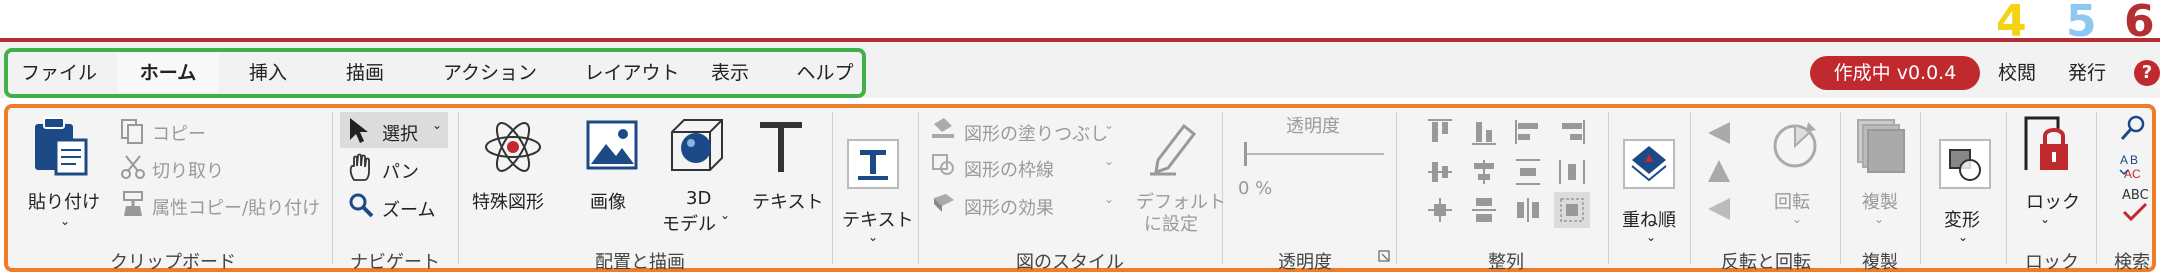 The width and height of the screenshot is (2160, 275). What do you see at coordinates (1009, 207) in the screenshot?
I see `shape-effects-button-label: 図形の効果` at bounding box center [1009, 207].